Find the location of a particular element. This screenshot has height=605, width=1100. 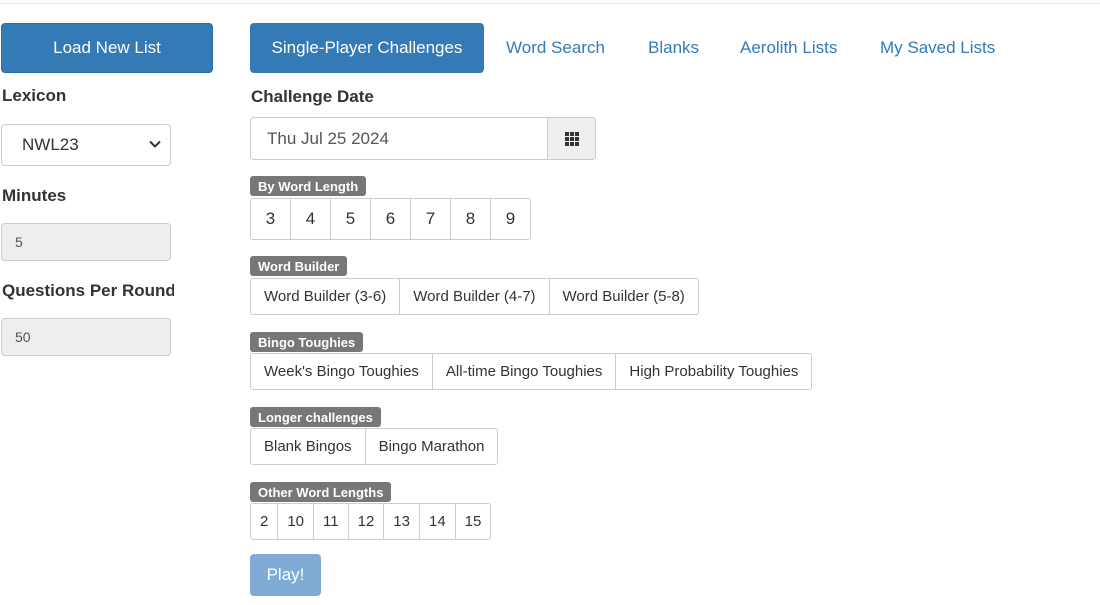

minutes-label: Minutes is located at coordinates (34, 195).